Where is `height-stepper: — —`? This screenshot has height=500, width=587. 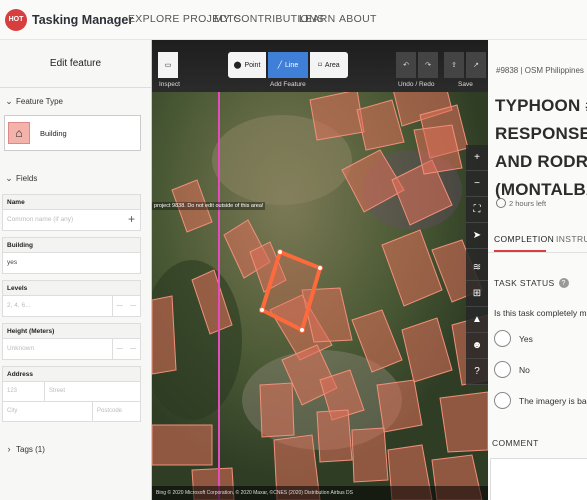
height-stepper: — — is located at coordinates (126, 349).